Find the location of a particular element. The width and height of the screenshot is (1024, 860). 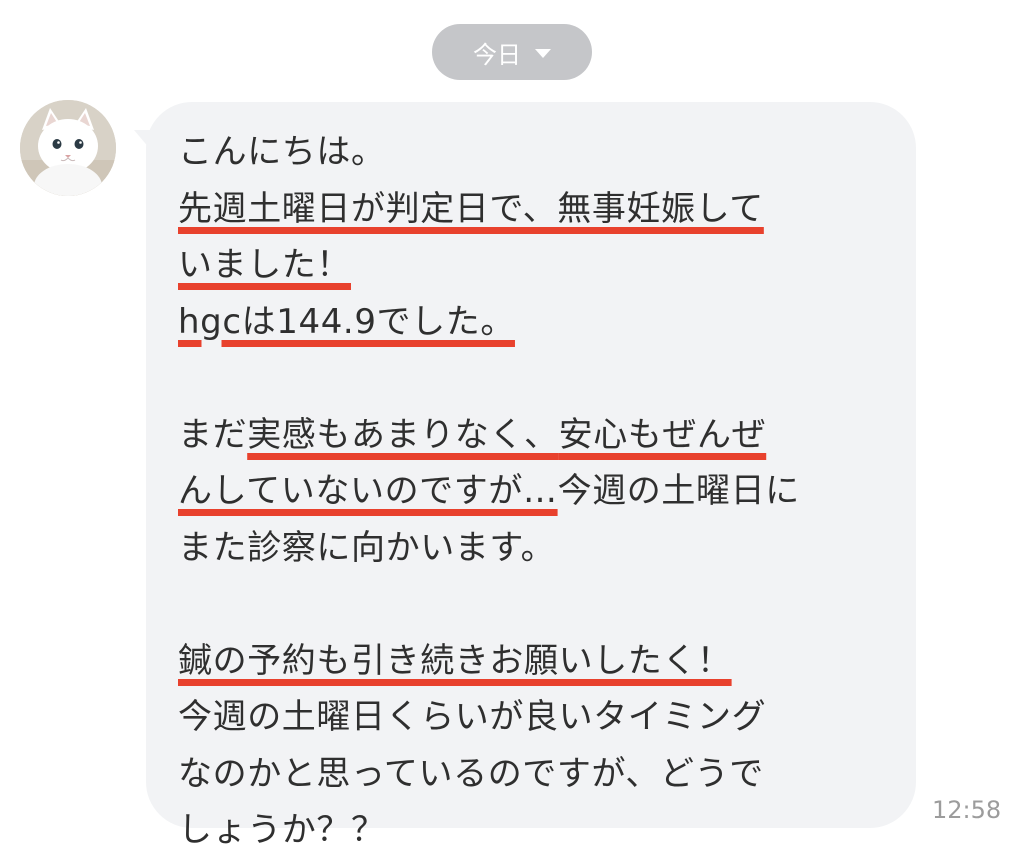

highlighted-text-segment: hgcは144.9でした。 is located at coordinates (346, 321).